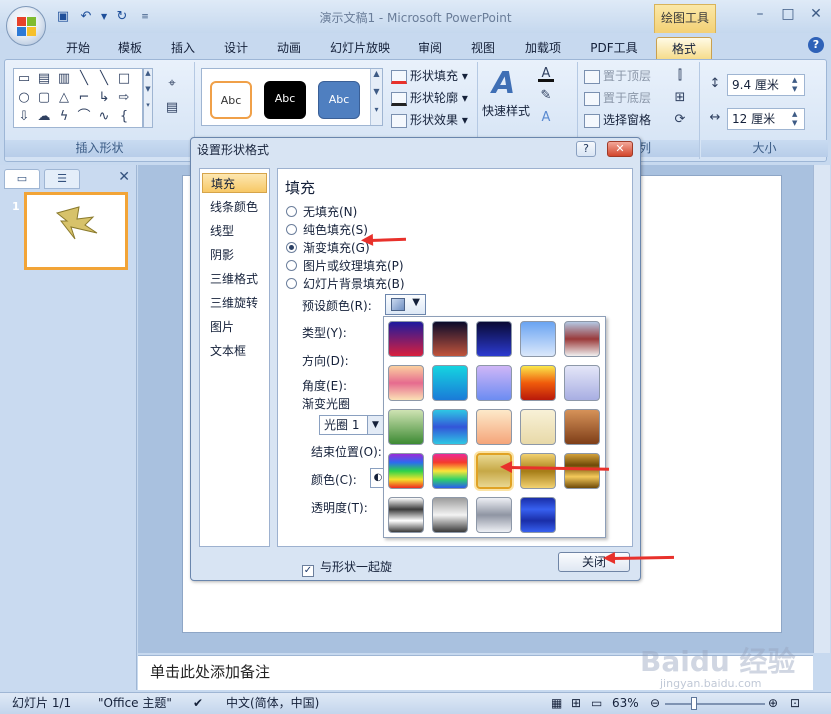 This screenshot has height=714, width=831. What do you see at coordinates (405, 304) in the screenshot?
I see `preset-colors-dropdown: ▼` at bounding box center [405, 304].